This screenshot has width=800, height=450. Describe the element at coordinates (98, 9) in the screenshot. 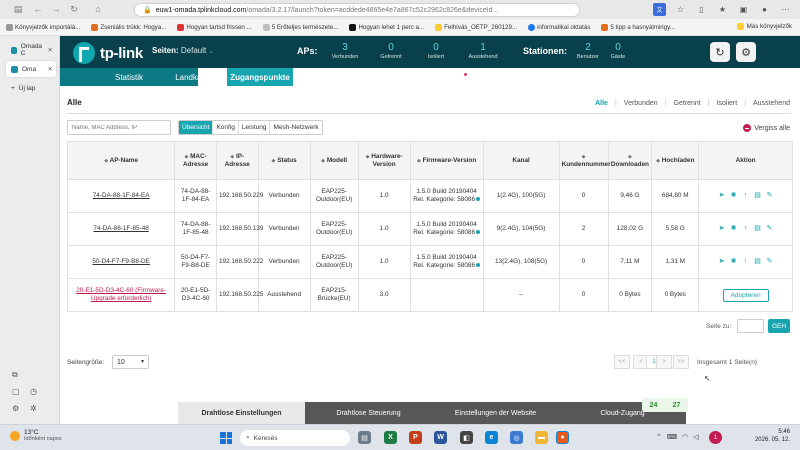

I see `home-icon: ⌂` at that location.